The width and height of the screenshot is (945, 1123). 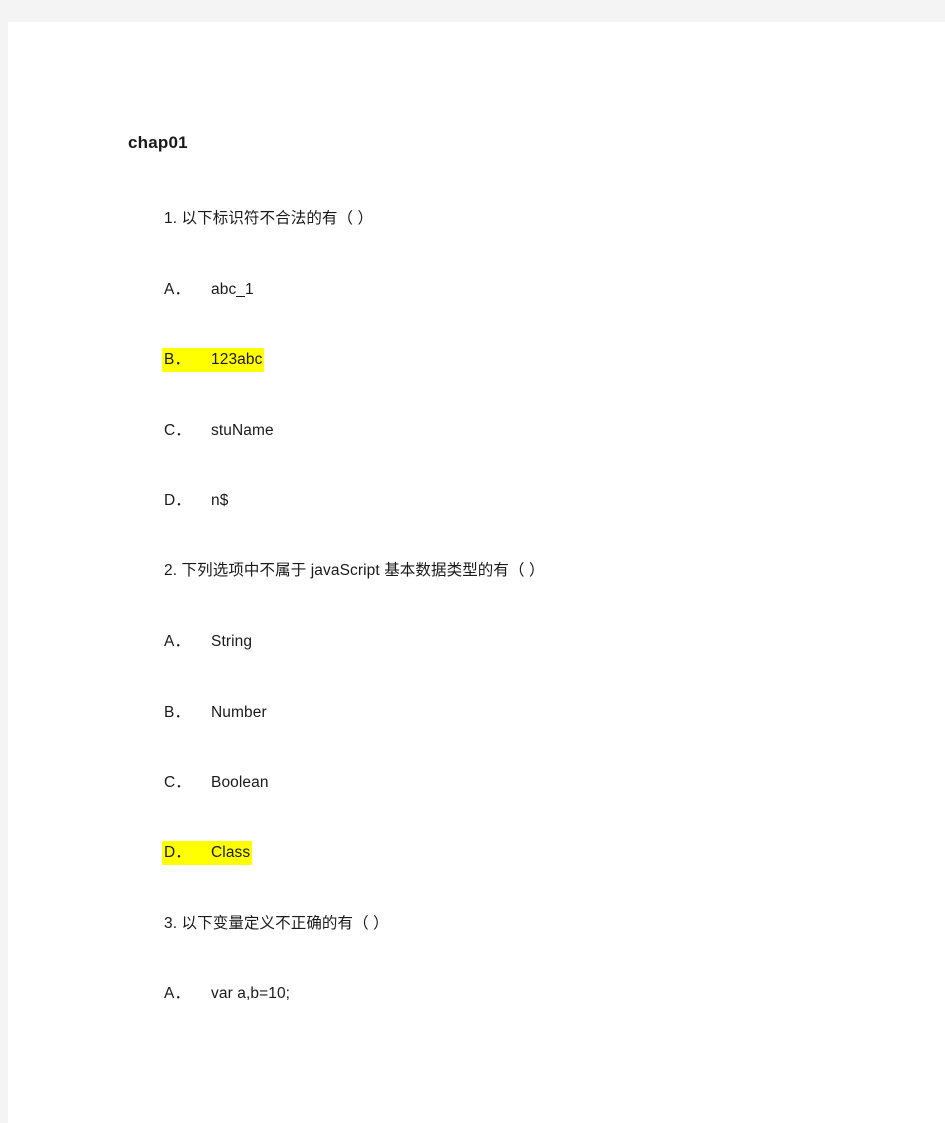 I want to click on question-prompt-2: 2. 下列选项中不属于 javaScript 基本数据类型的有（ ）, so click(x=354, y=570).